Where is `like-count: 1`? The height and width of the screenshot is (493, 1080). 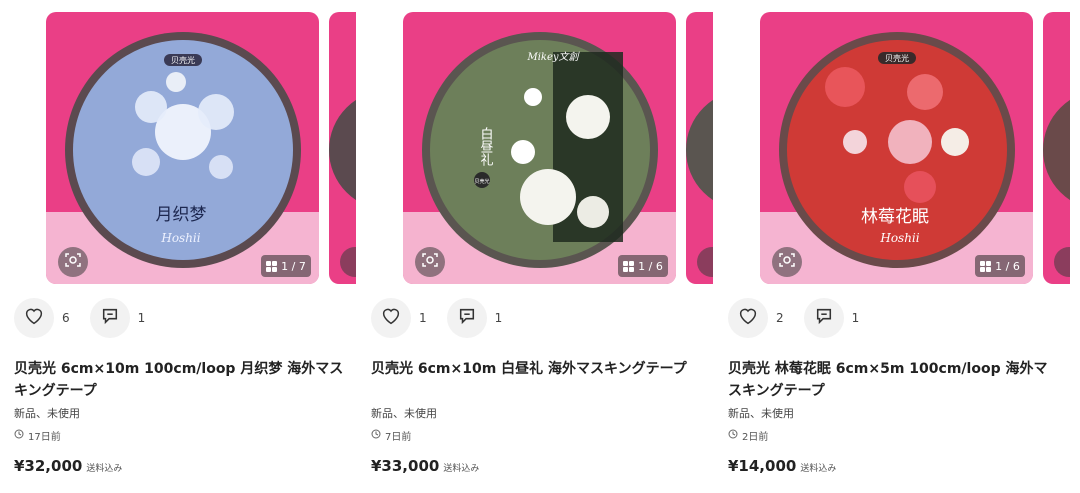 like-count: 1 is located at coordinates (423, 318).